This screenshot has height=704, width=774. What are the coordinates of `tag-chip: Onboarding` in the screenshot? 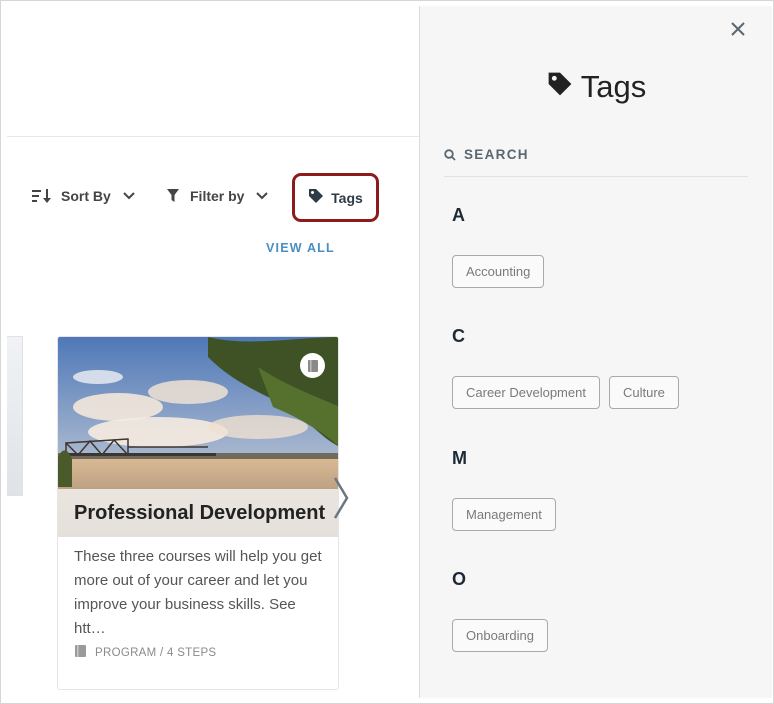 It's located at (500, 635).